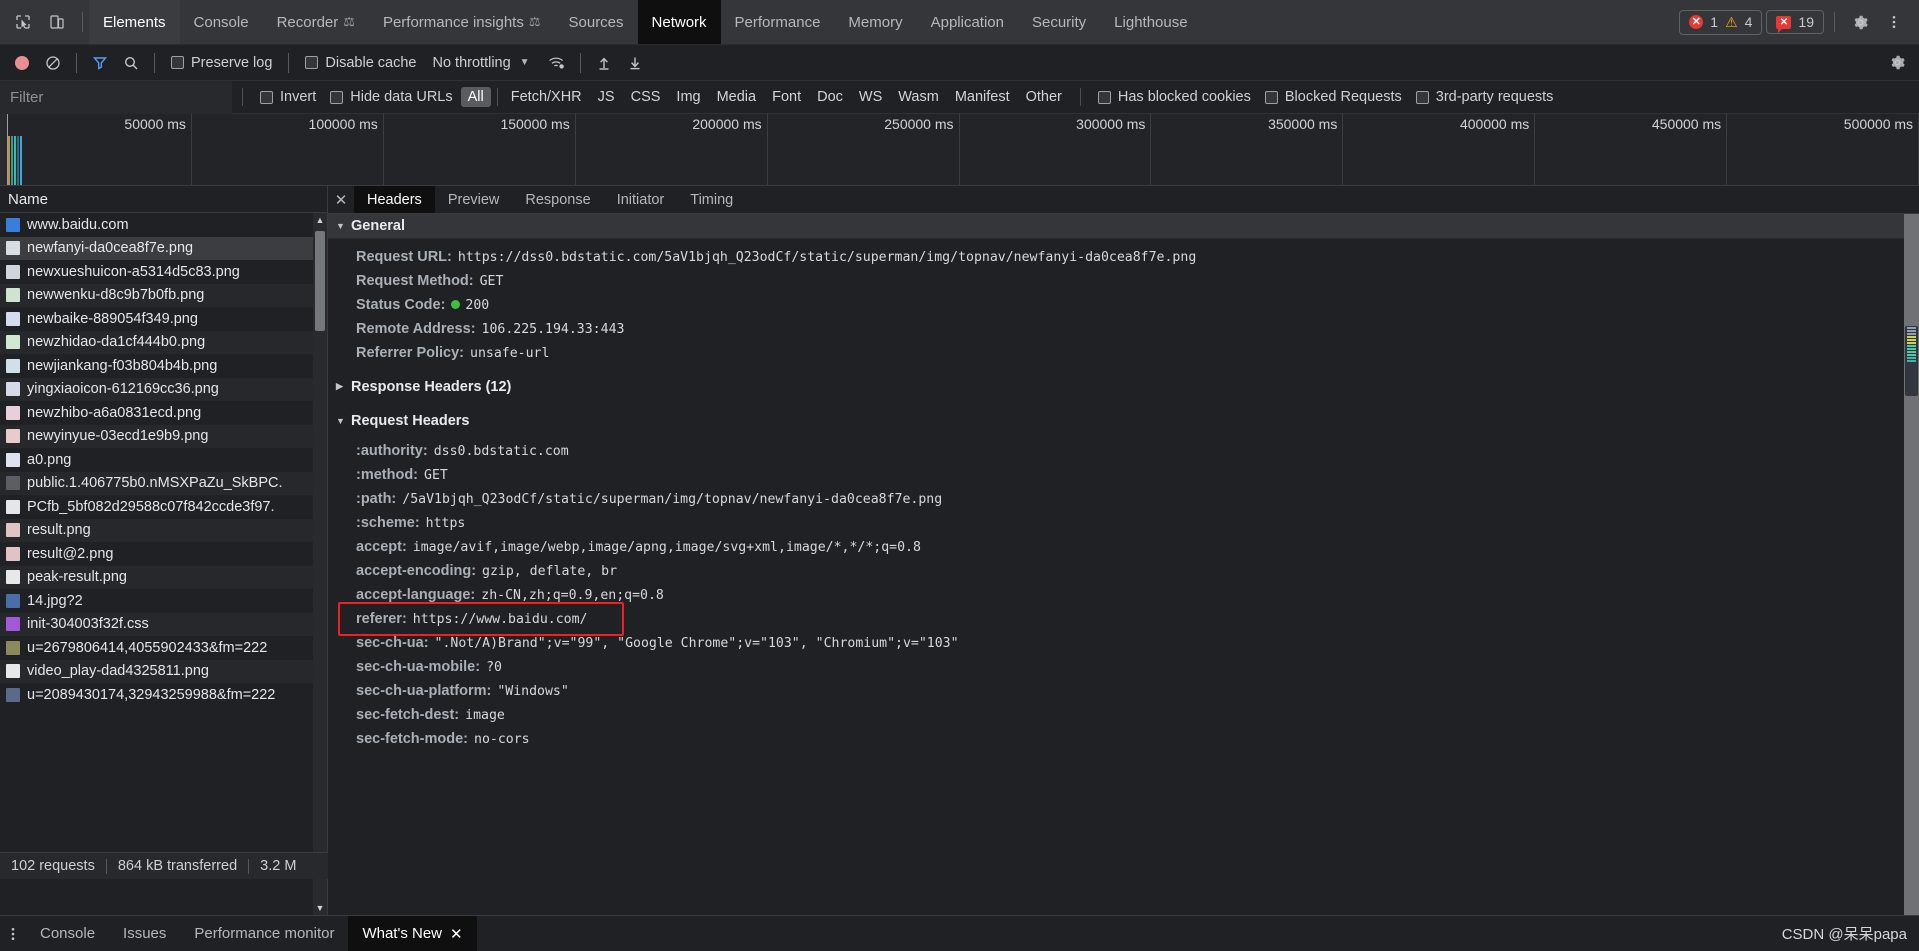 The width and height of the screenshot is (1919, 951). I want to click on request-row: newzhibo-a6a0831ecd.png, so click(163, 413).